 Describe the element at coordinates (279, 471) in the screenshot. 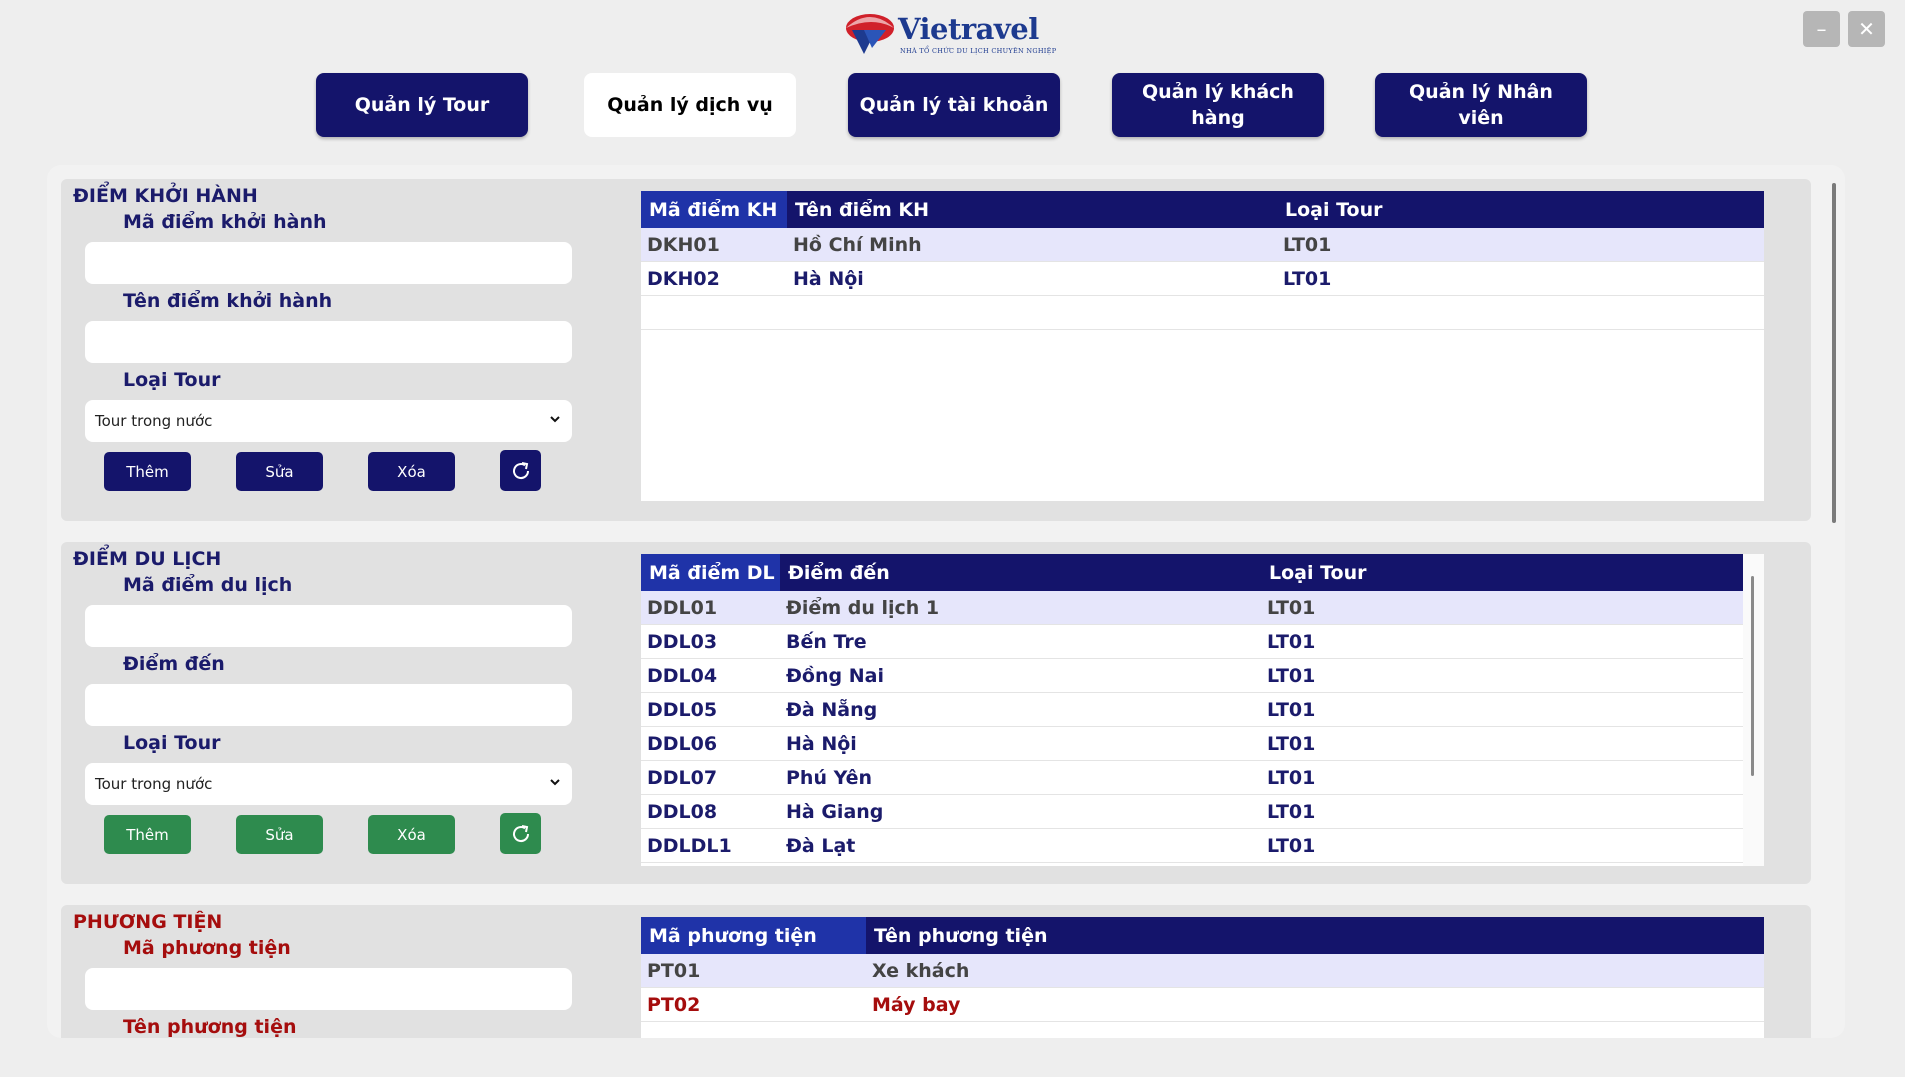

I see `departure-edit-button: Sửa` at that location.